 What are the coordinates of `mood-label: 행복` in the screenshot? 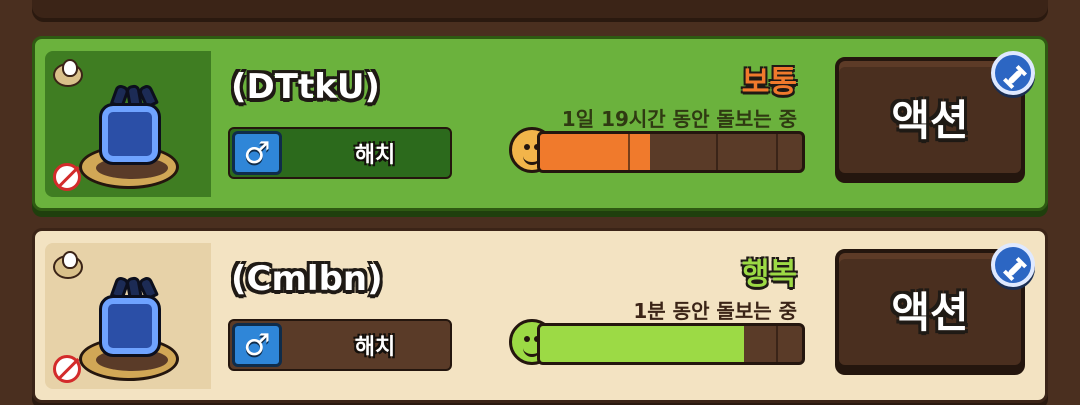 It's located at (769, 274).